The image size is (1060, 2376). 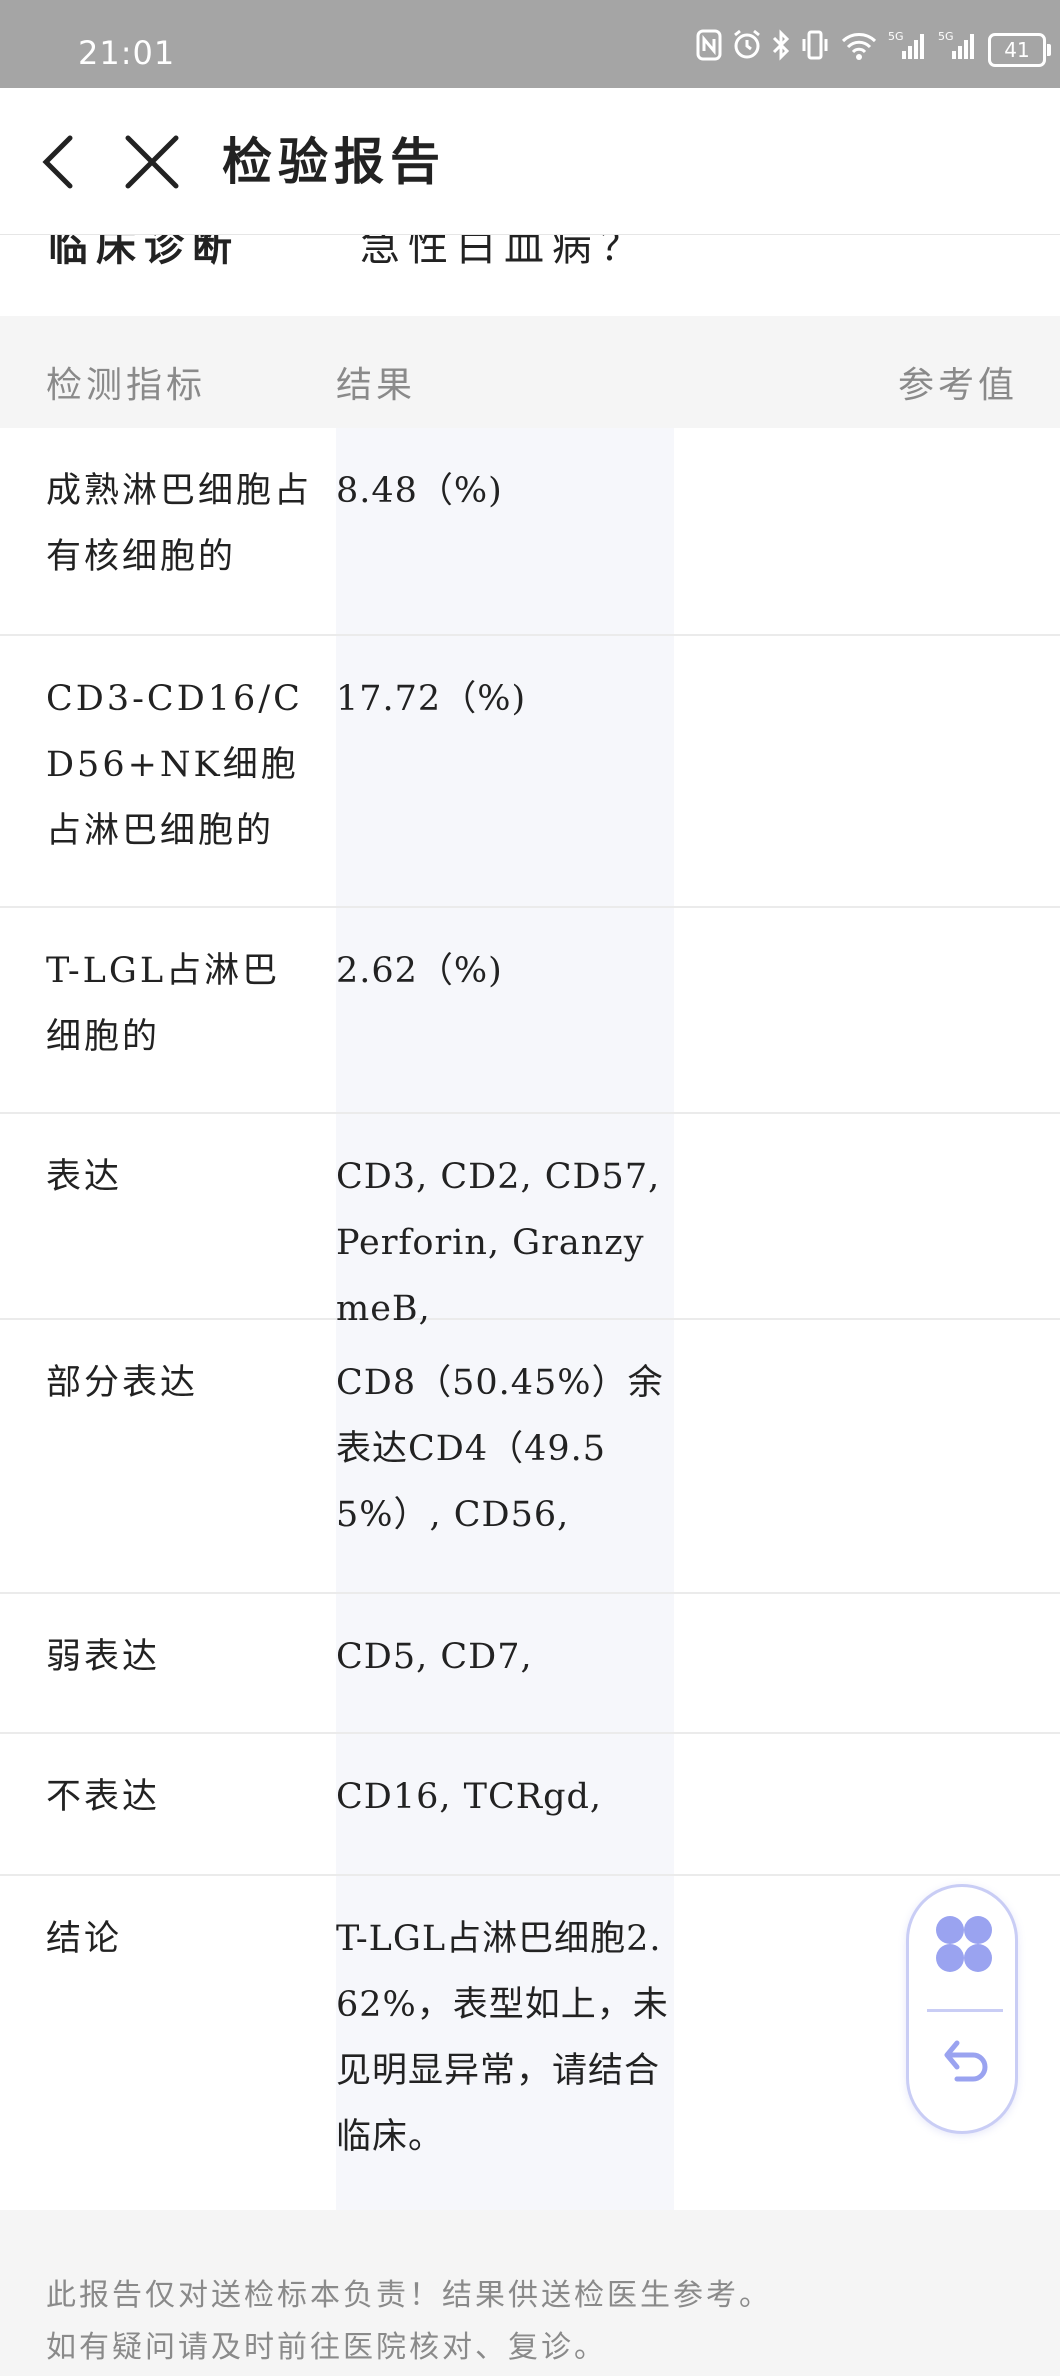 I want to click on row-indicator: 表达, so click(x=84, y=1177).